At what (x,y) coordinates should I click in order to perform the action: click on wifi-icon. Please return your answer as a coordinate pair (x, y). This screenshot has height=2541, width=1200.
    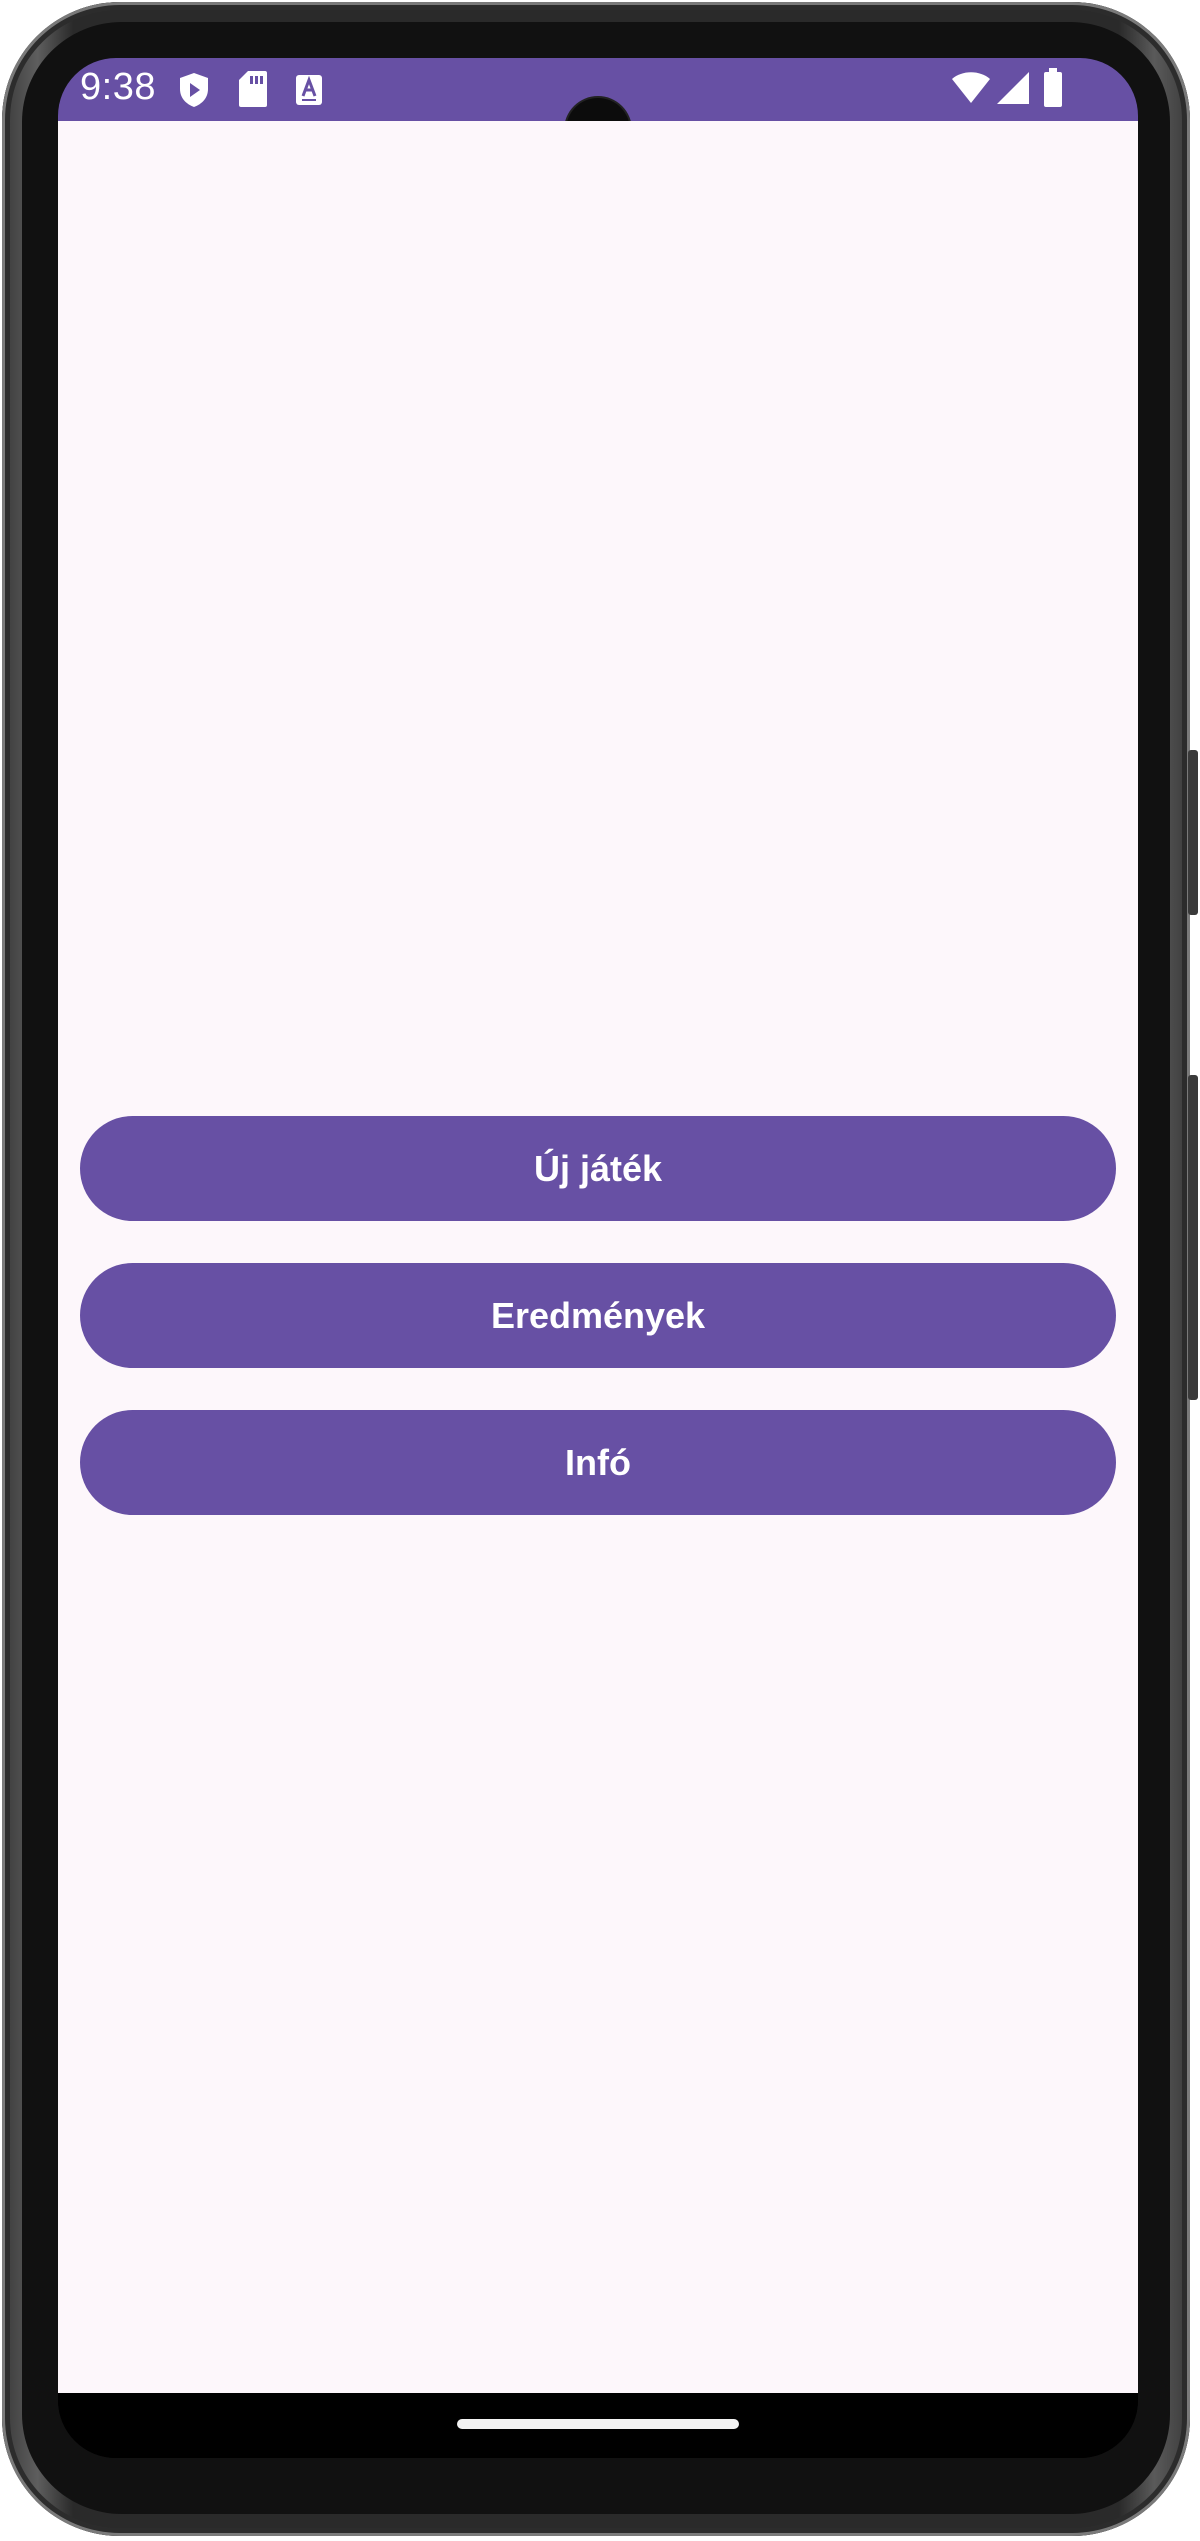
    Looking at the image, I should click on (971, 87).